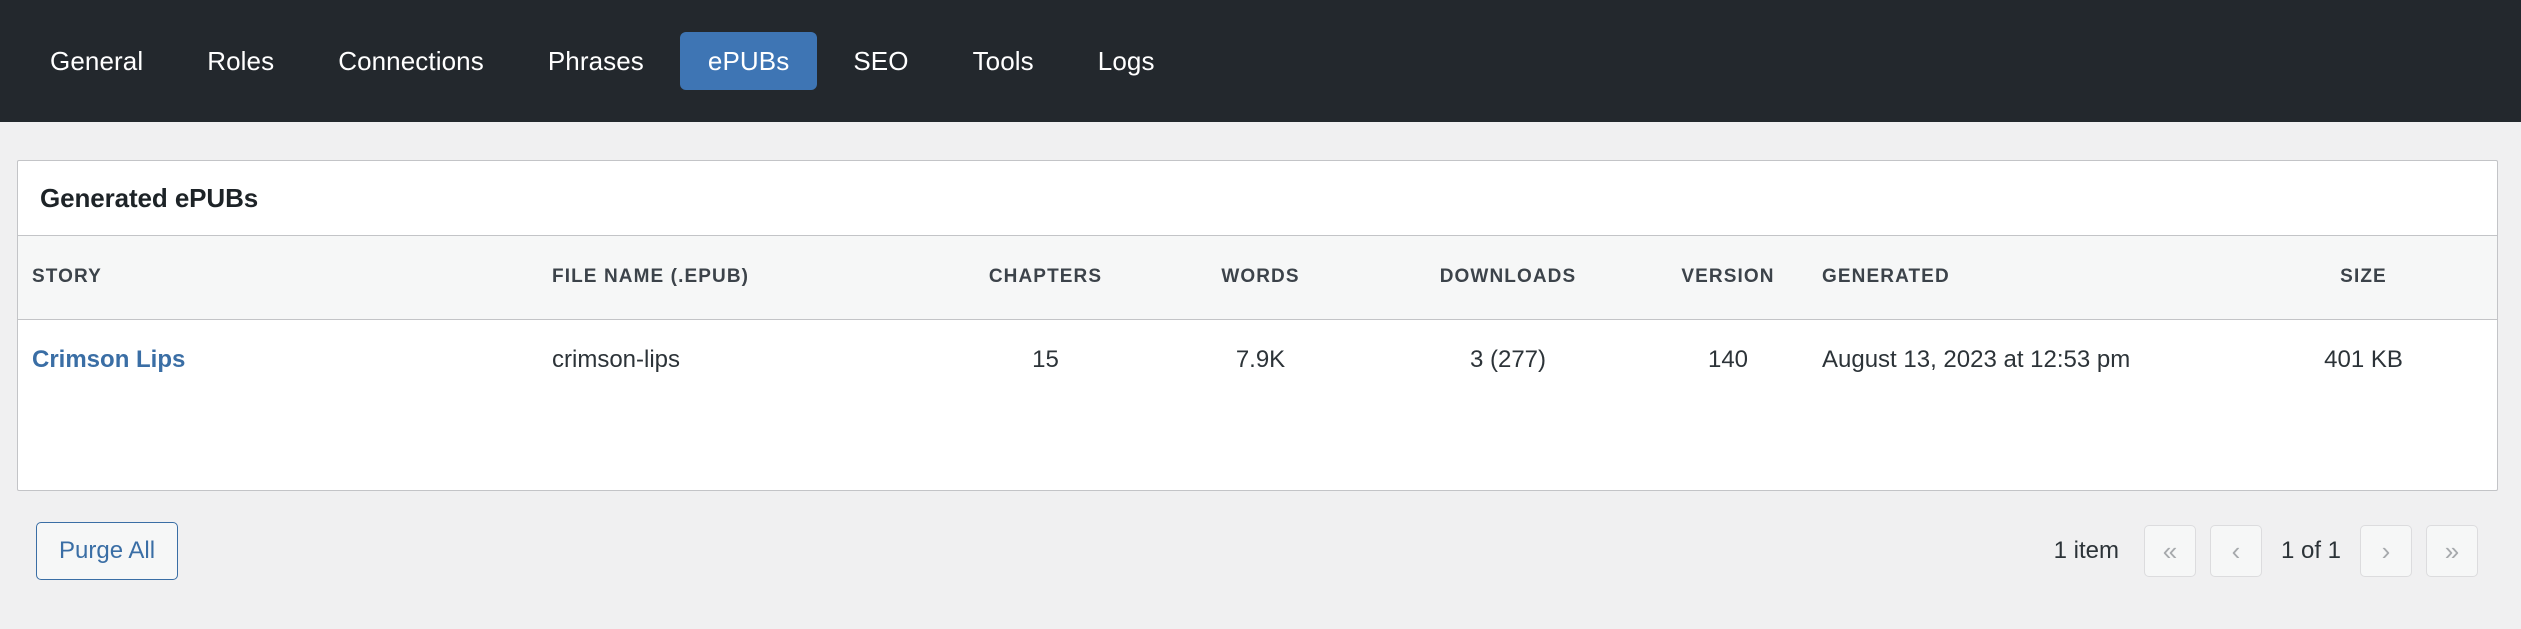 This screenshot has width=2521, height=629. What do you see at coordinates (96, 61) in the screenshot?
I see `tab-general: General` at bounding box center [96, 61].